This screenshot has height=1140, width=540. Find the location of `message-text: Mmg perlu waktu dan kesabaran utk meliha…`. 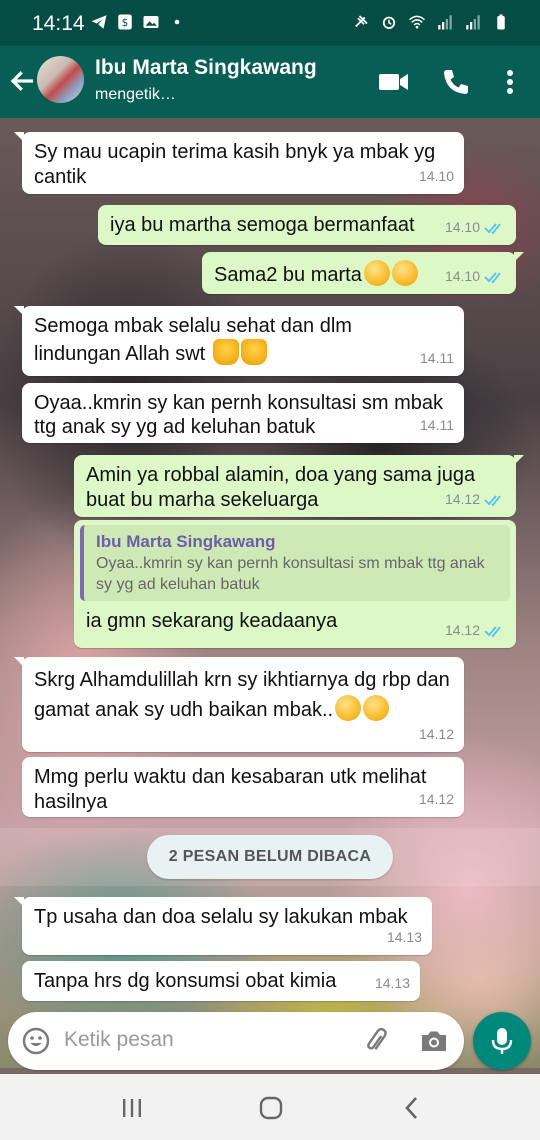

message-text: Mmg perlu waktu dan kesabaran utk meliha… is located at coordinates (230, 789).